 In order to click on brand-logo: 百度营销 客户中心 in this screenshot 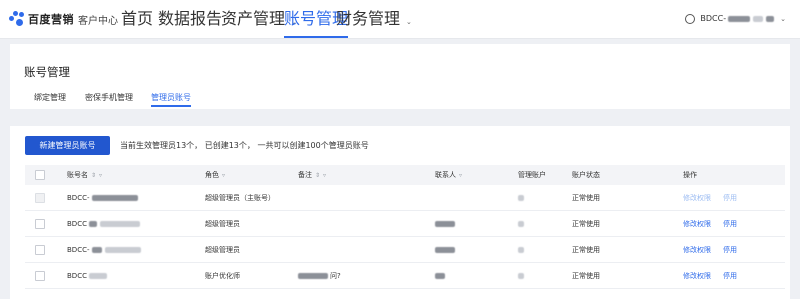, I will do `click(63, 19)`.